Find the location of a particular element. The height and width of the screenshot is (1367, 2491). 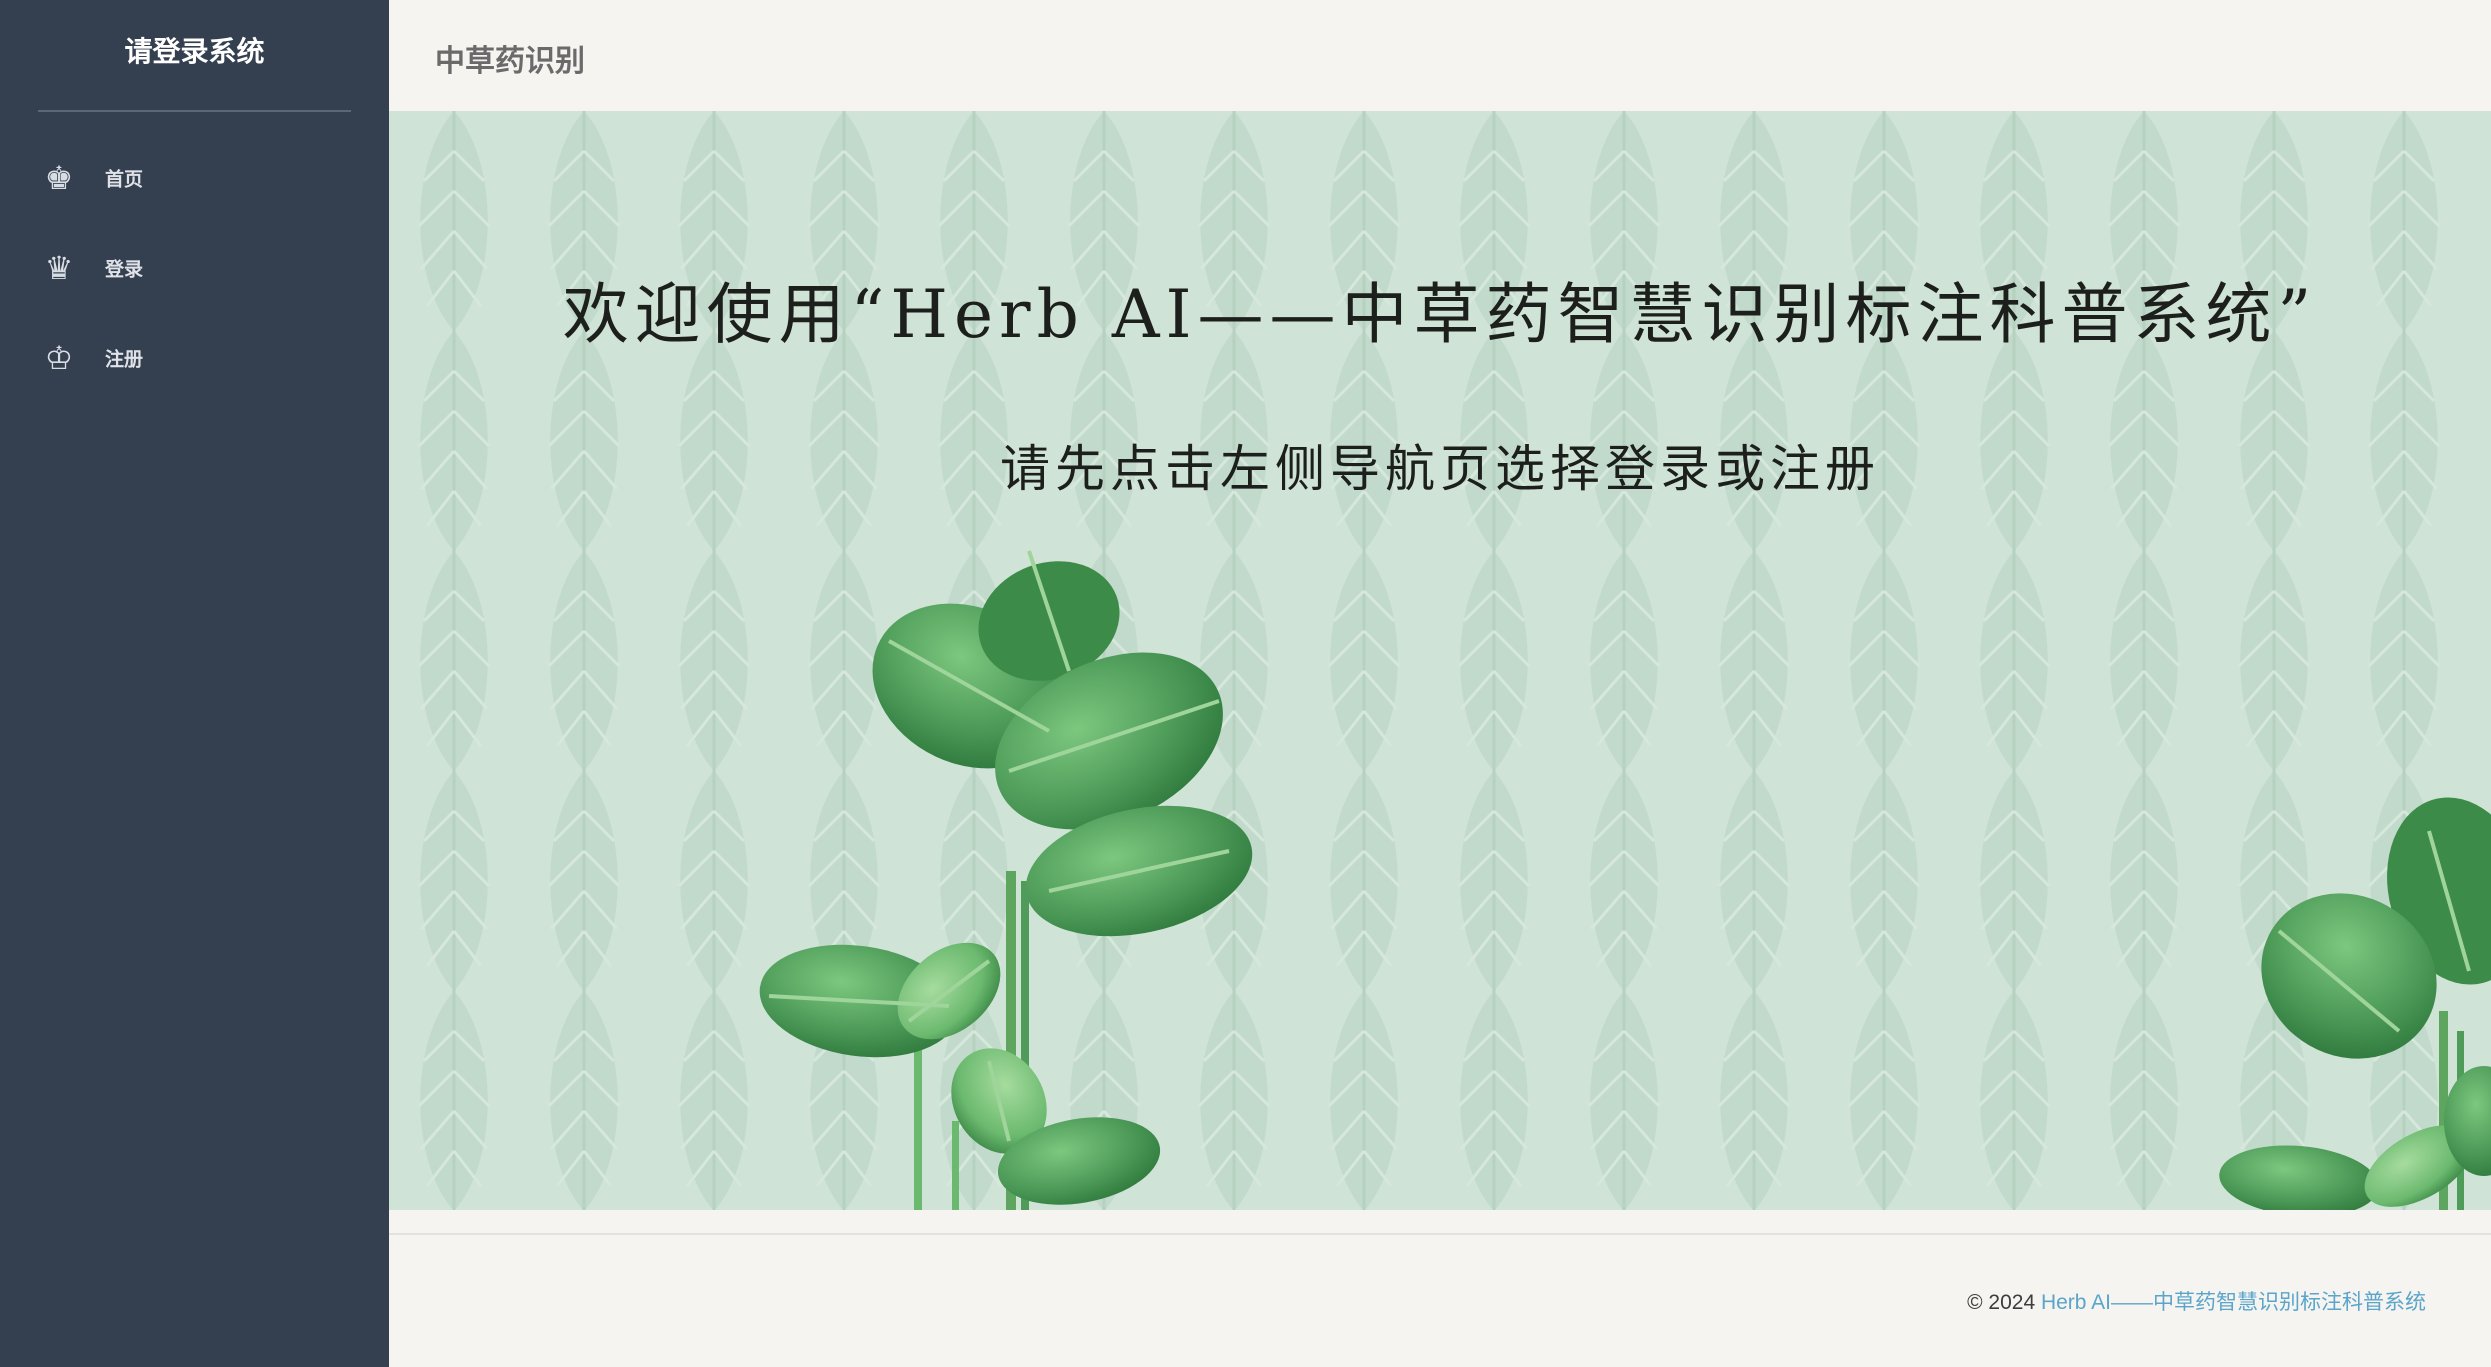

hero-title: 欢迎使用“Herb AI——中草药智慧识别标注科普系统” is located at coordinates (1440, 314).